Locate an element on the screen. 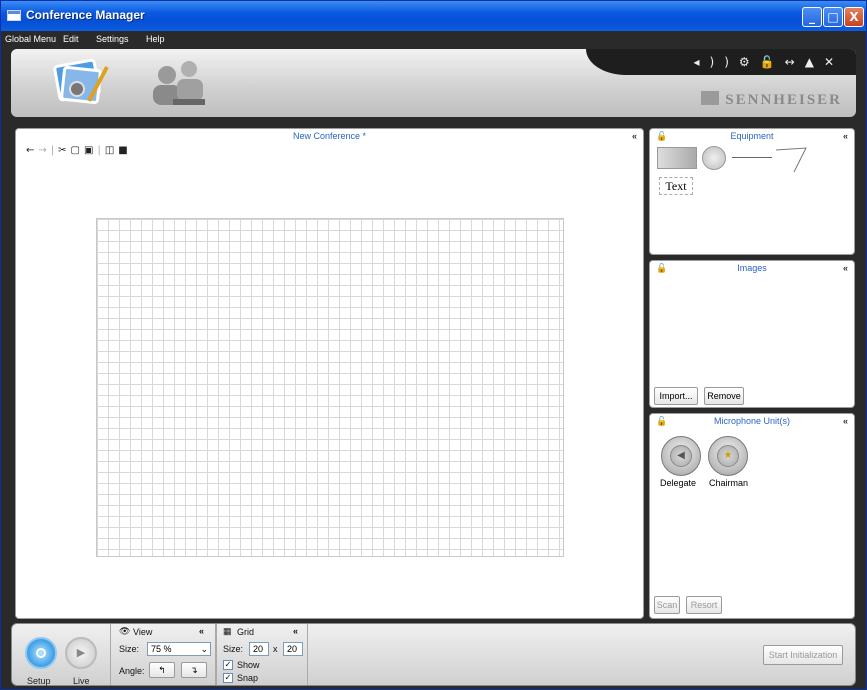  setup-icon is located at coordinates (41, 653).